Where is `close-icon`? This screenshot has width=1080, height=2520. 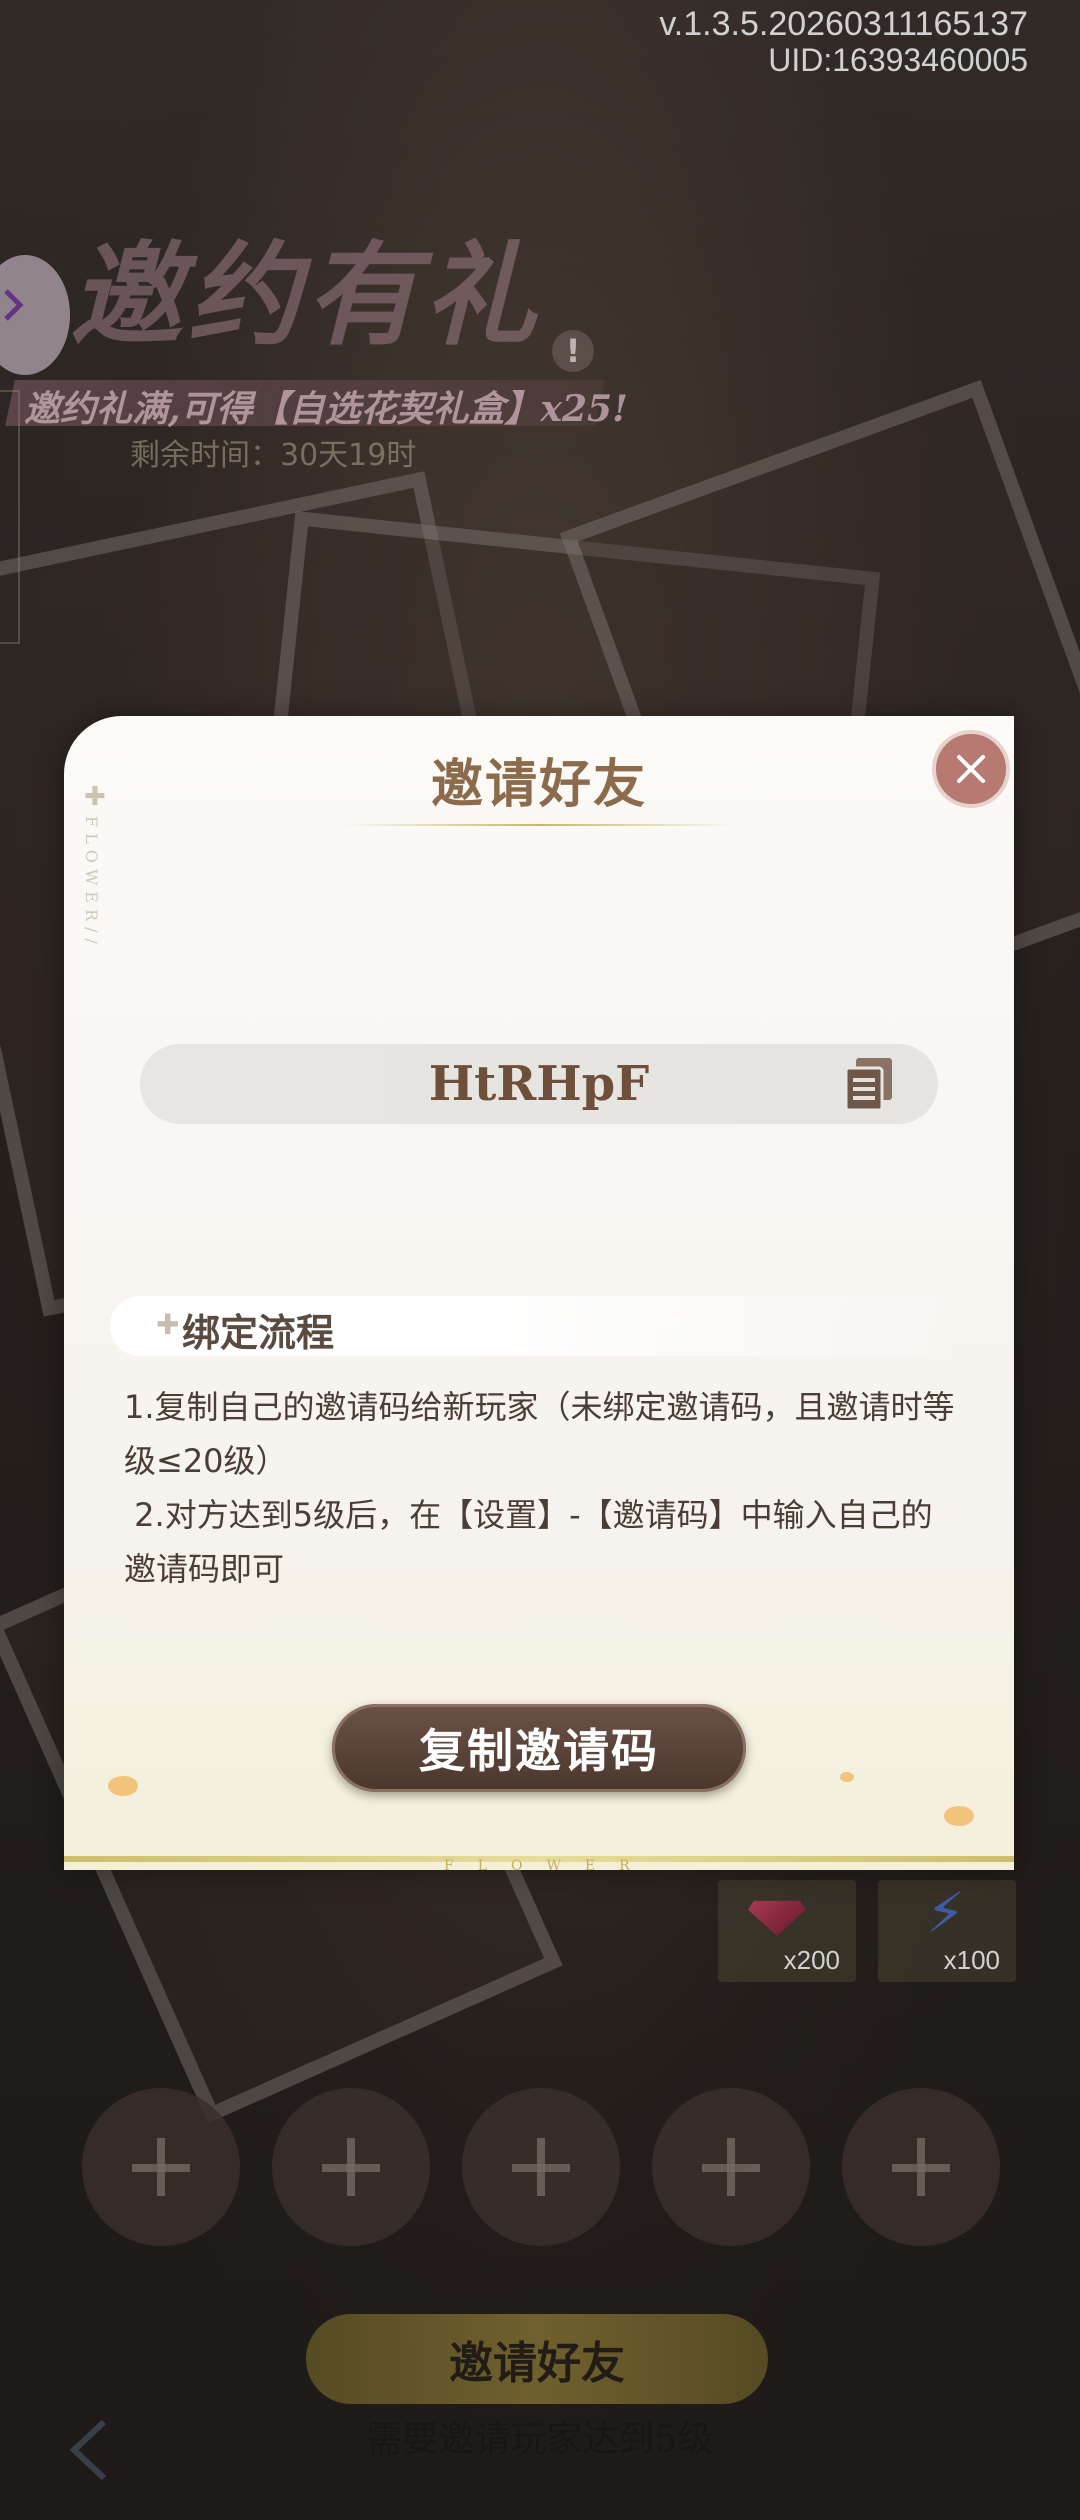
close-icon is located at coordinates (971, 769).